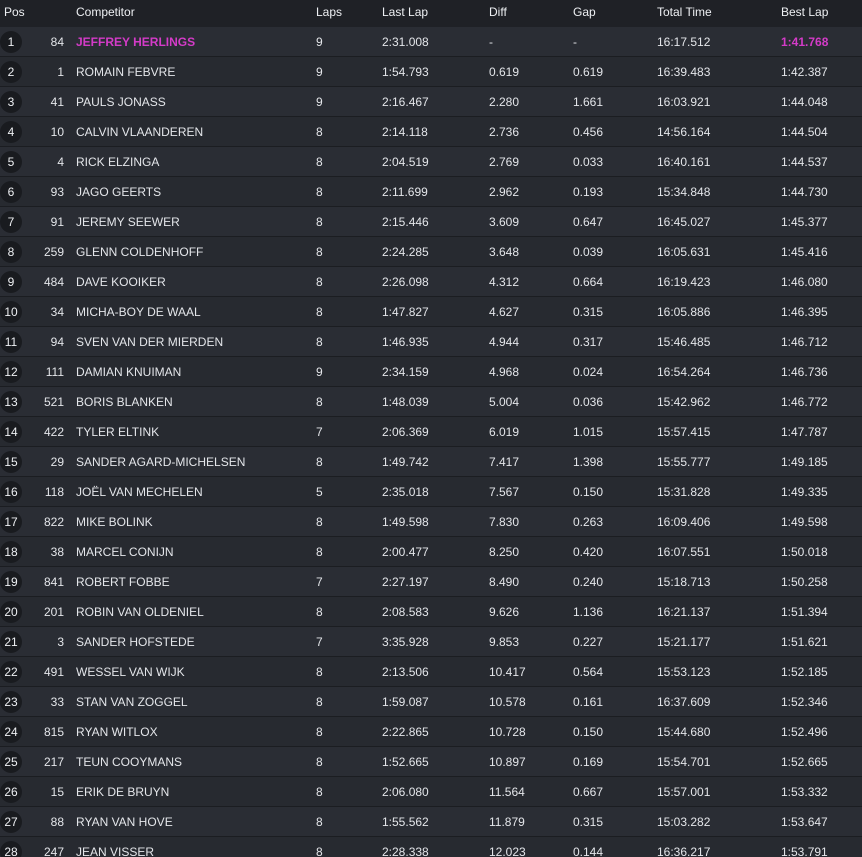 This screenshot has height=857, width=862. Describe the element at coordinates (804, 432) in the screenshot. I see `best-lap-value: 1:47.787` at that location.